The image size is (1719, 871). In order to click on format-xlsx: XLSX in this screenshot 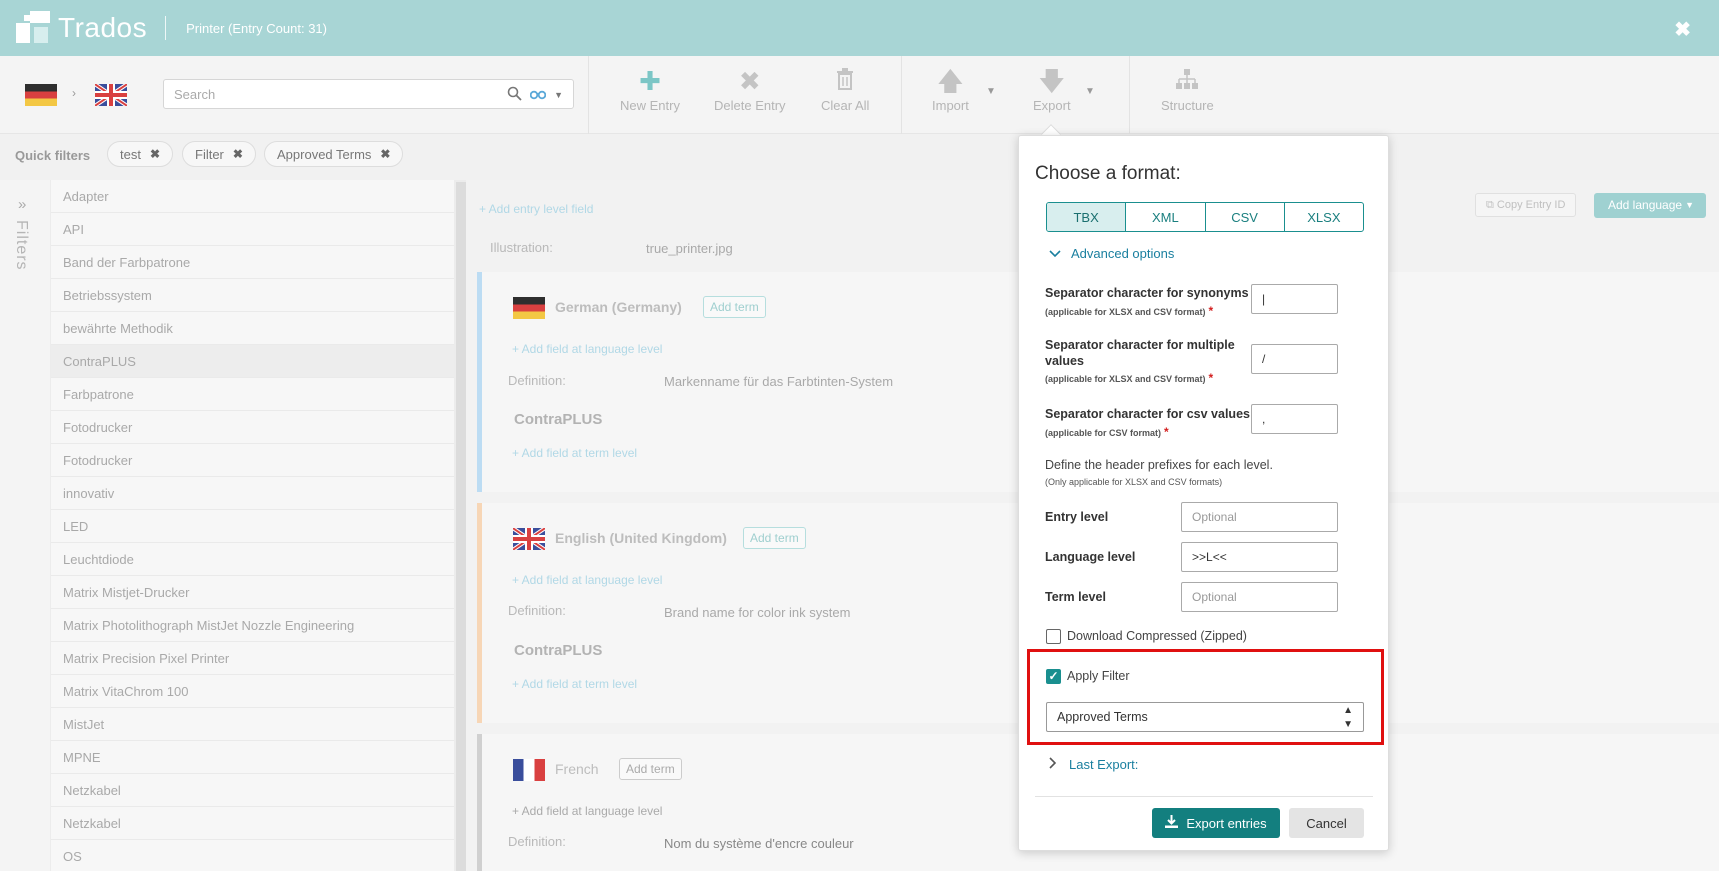, I will do `click(1324, 217)`.